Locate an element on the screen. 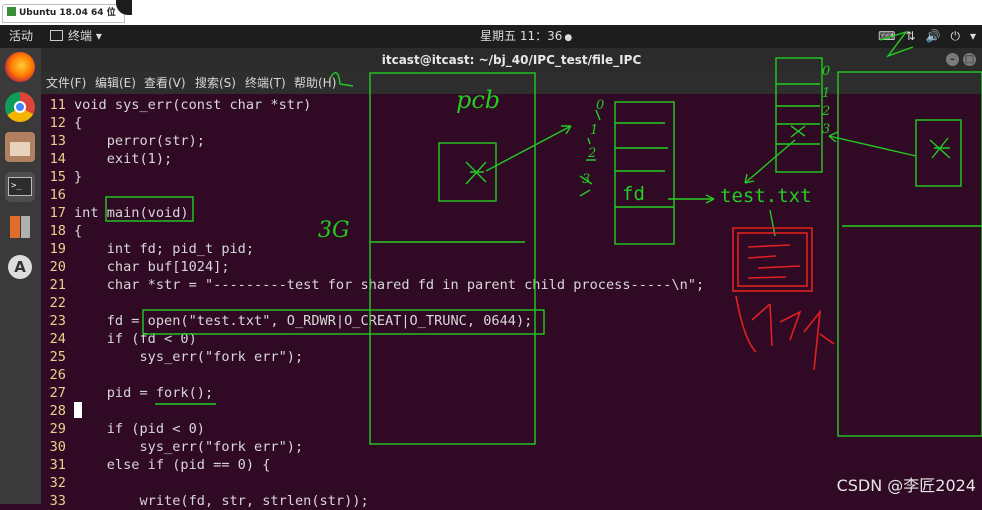  app-menu-button: 终端 ▾ is located at coordinates (76, 36).